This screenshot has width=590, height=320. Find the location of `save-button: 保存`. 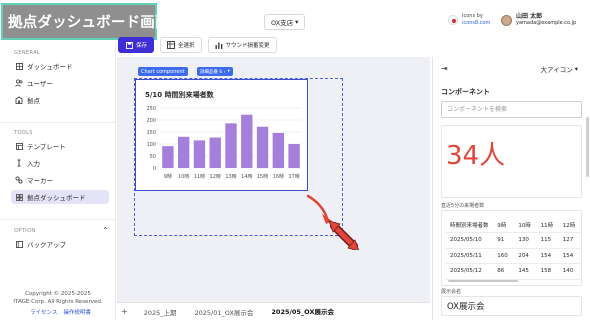

save-button: 保存 is located at coordinates (136, 45).